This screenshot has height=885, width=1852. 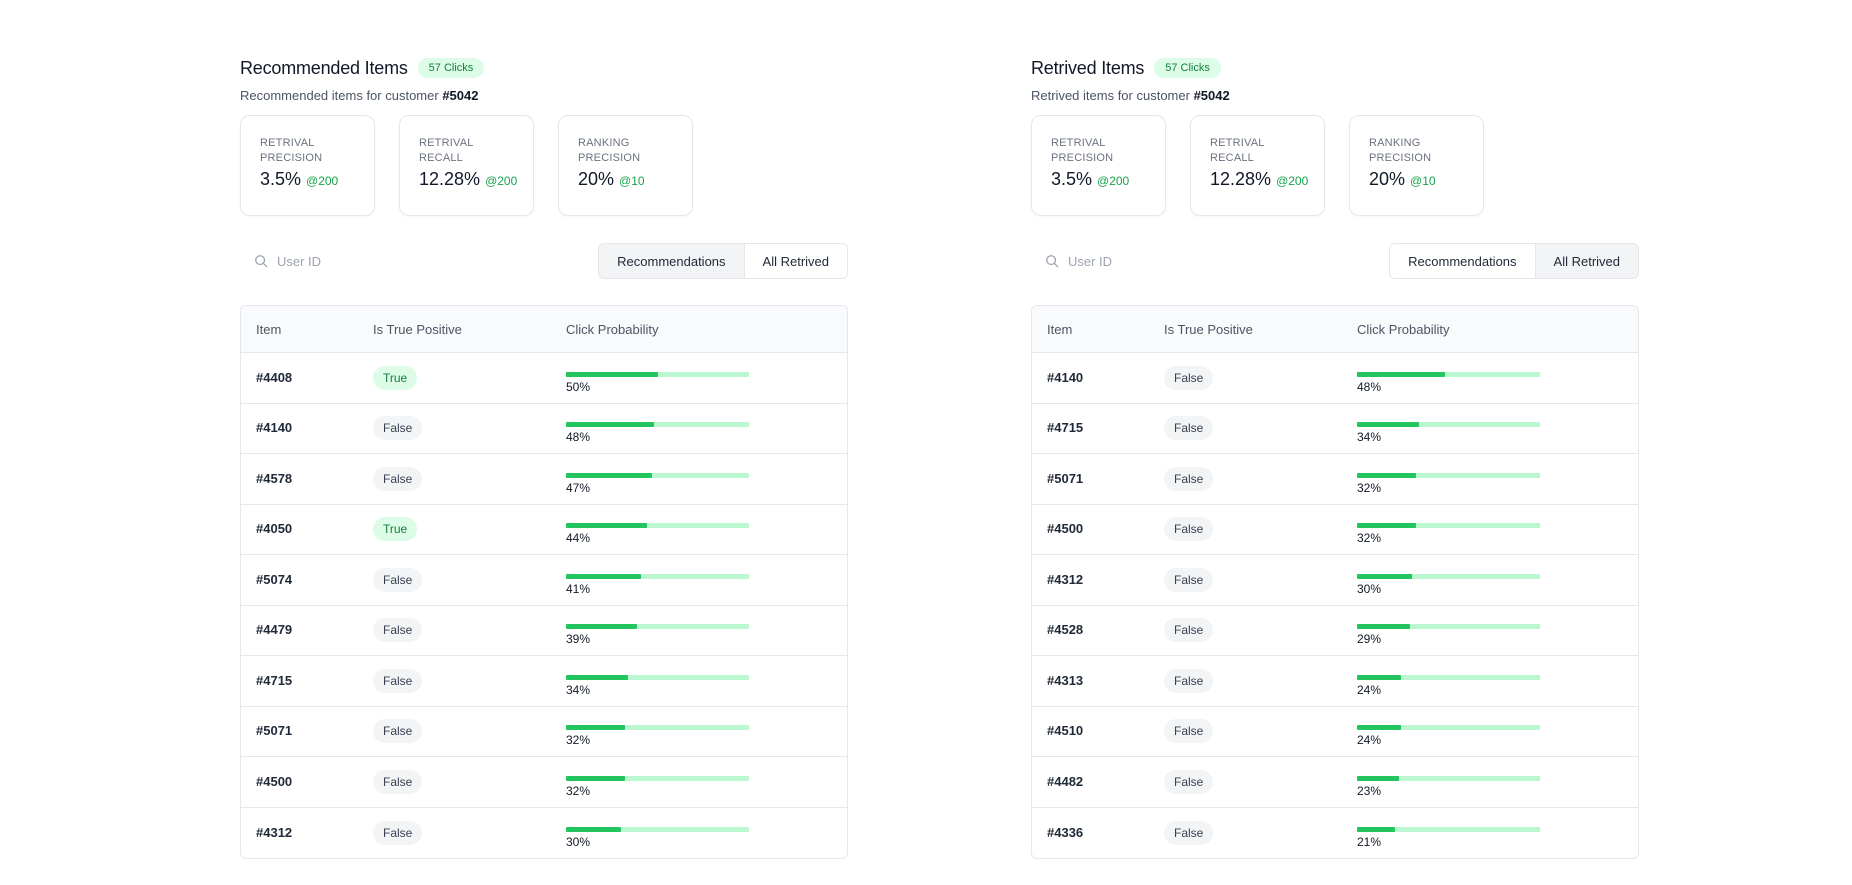 What do you see at coordinates (1497, 782) in the screenshot?
I see `click-probability-cell: 23%` at bounding box center [1497, 782].